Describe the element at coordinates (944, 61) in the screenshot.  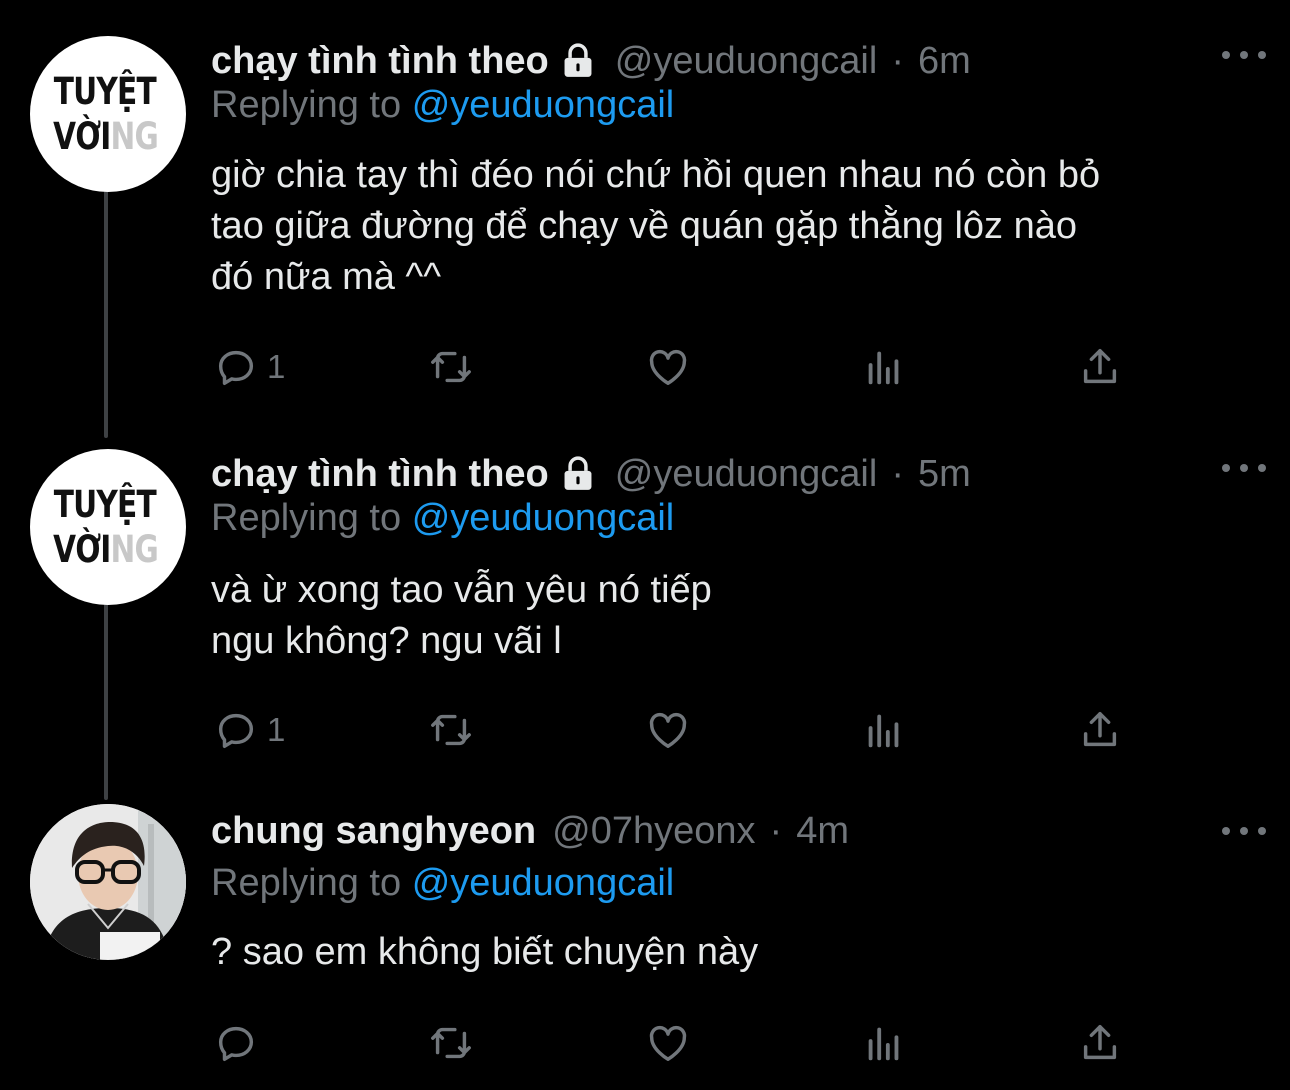
I see `timestamp: 6m` at that location.